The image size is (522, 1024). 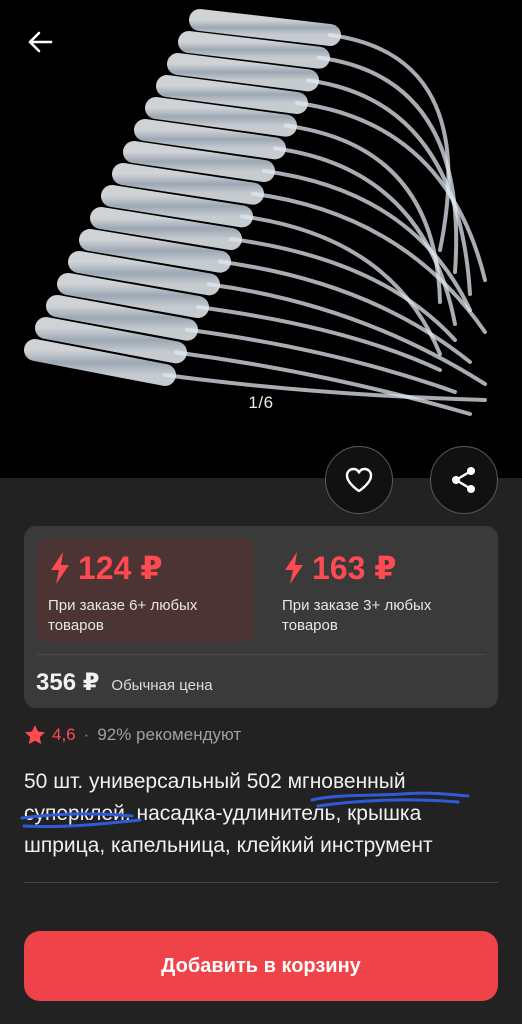 What do you see at coordinates (145, 590) in the screenshot?
I see `price-tier-1: 124 ₽ При заказе 6+ любых товаров` at bounding box center [145, 590].